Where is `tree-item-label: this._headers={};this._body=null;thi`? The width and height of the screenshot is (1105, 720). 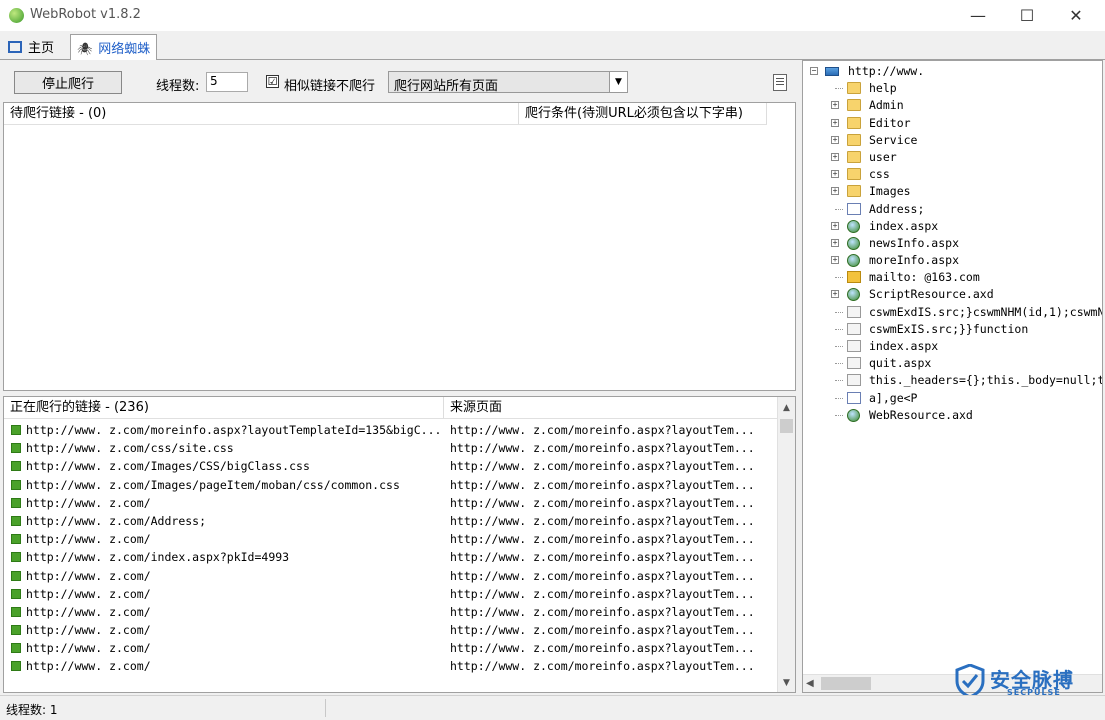
tree-item-label: this._headers={};this._body=null;thi is located at coordinates (986, 380).